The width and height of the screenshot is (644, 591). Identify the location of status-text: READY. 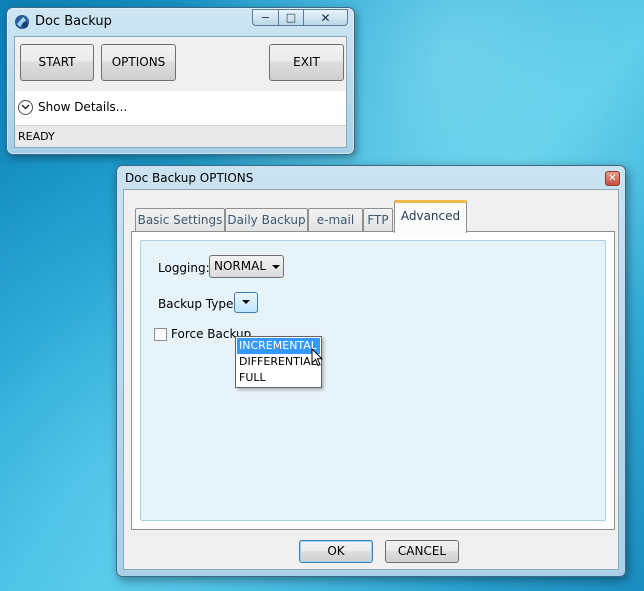
(36, 136).